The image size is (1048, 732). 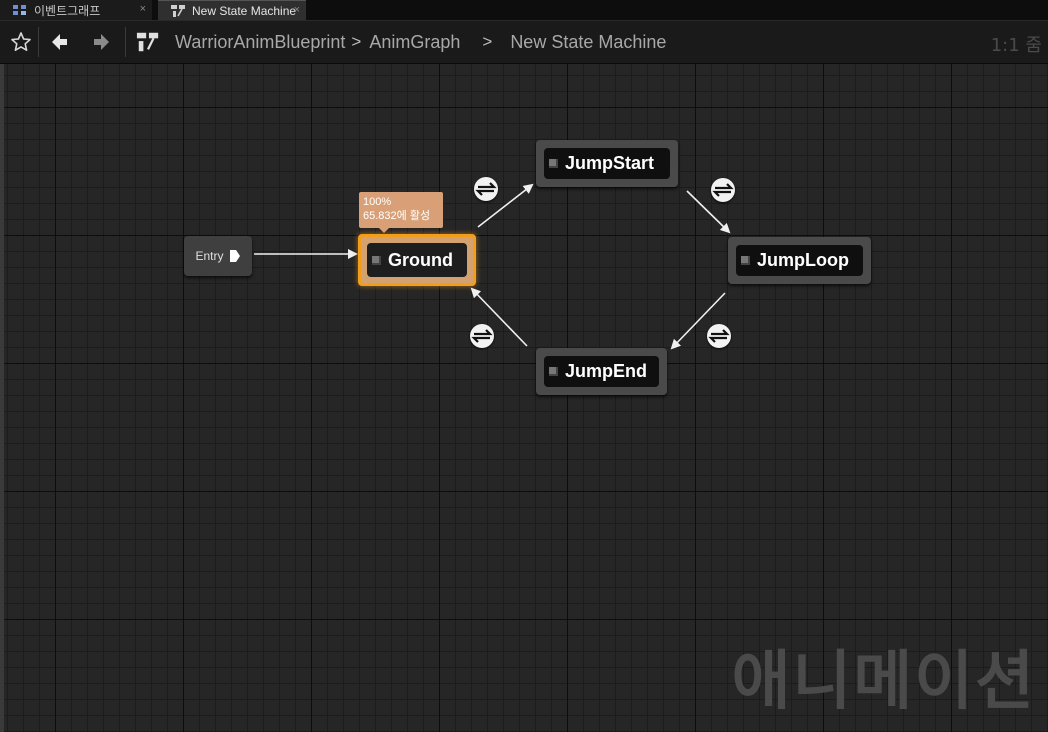 I want to click on tab-label: 이벤트그래프, so click(x=67, y=10).